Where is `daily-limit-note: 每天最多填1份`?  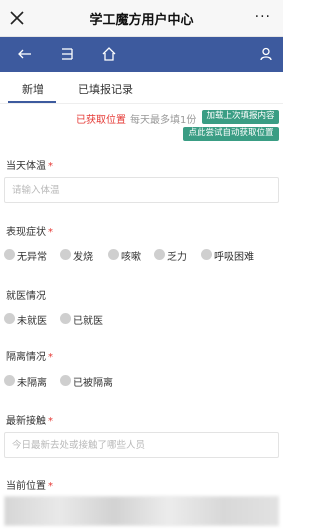
daily-limit-note: 每天最多填1份 is located at coordinates (163, 120).